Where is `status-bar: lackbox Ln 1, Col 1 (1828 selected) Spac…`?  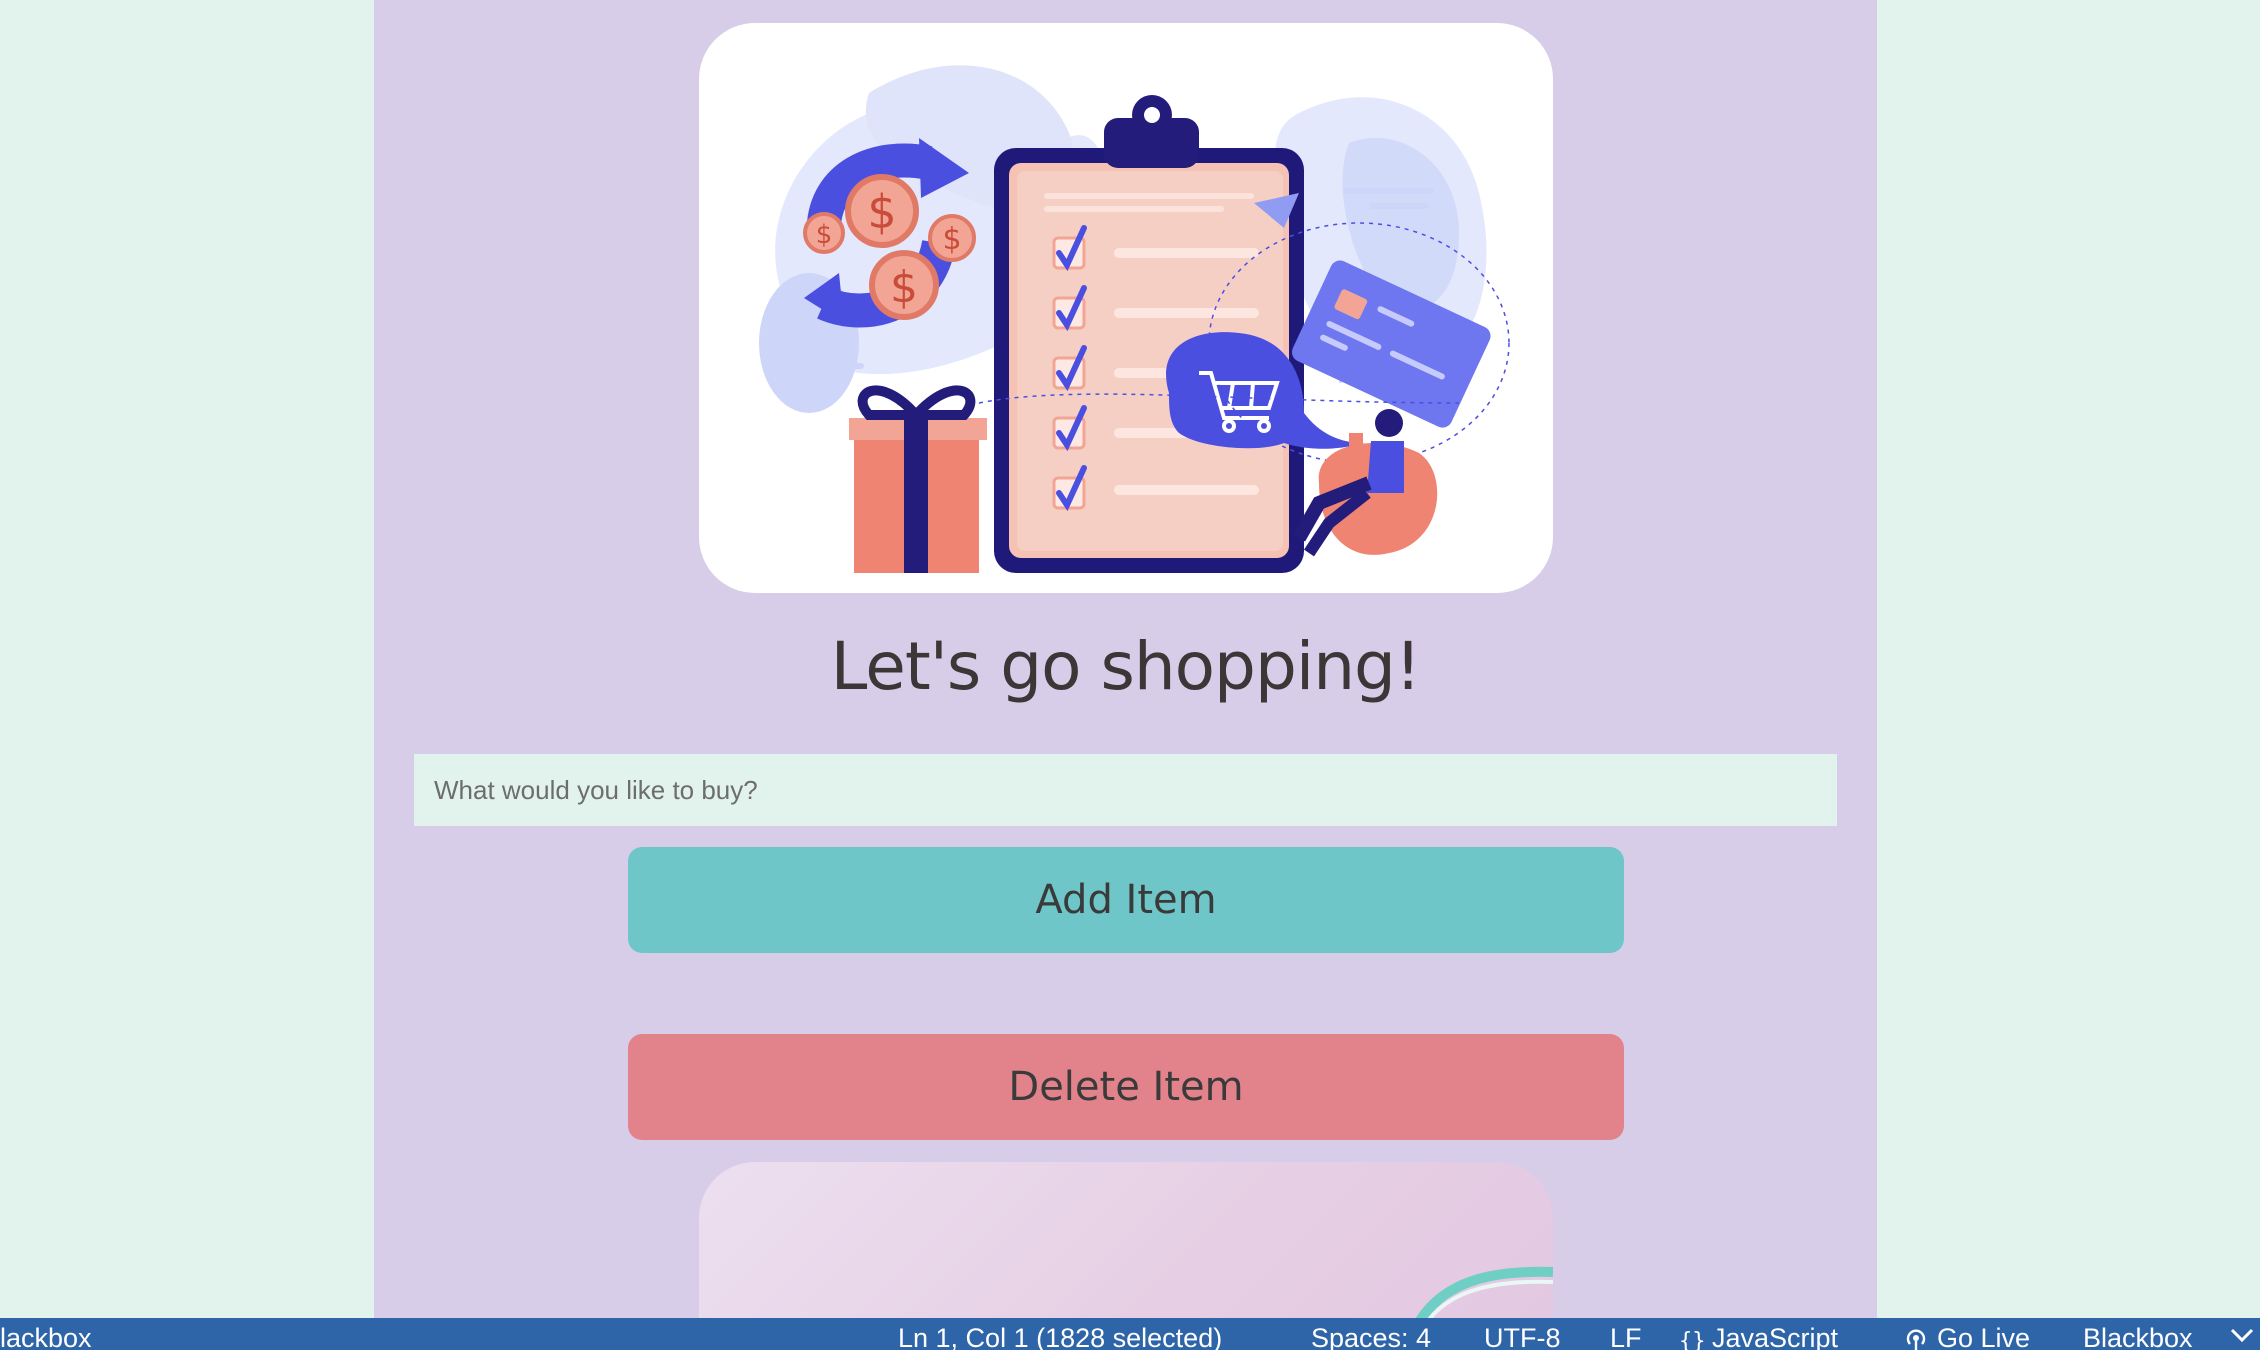 status-bar: lackbox Ln 1, Col 1 (1828 selected) Spac… is located at coordinates (1130, 1334).